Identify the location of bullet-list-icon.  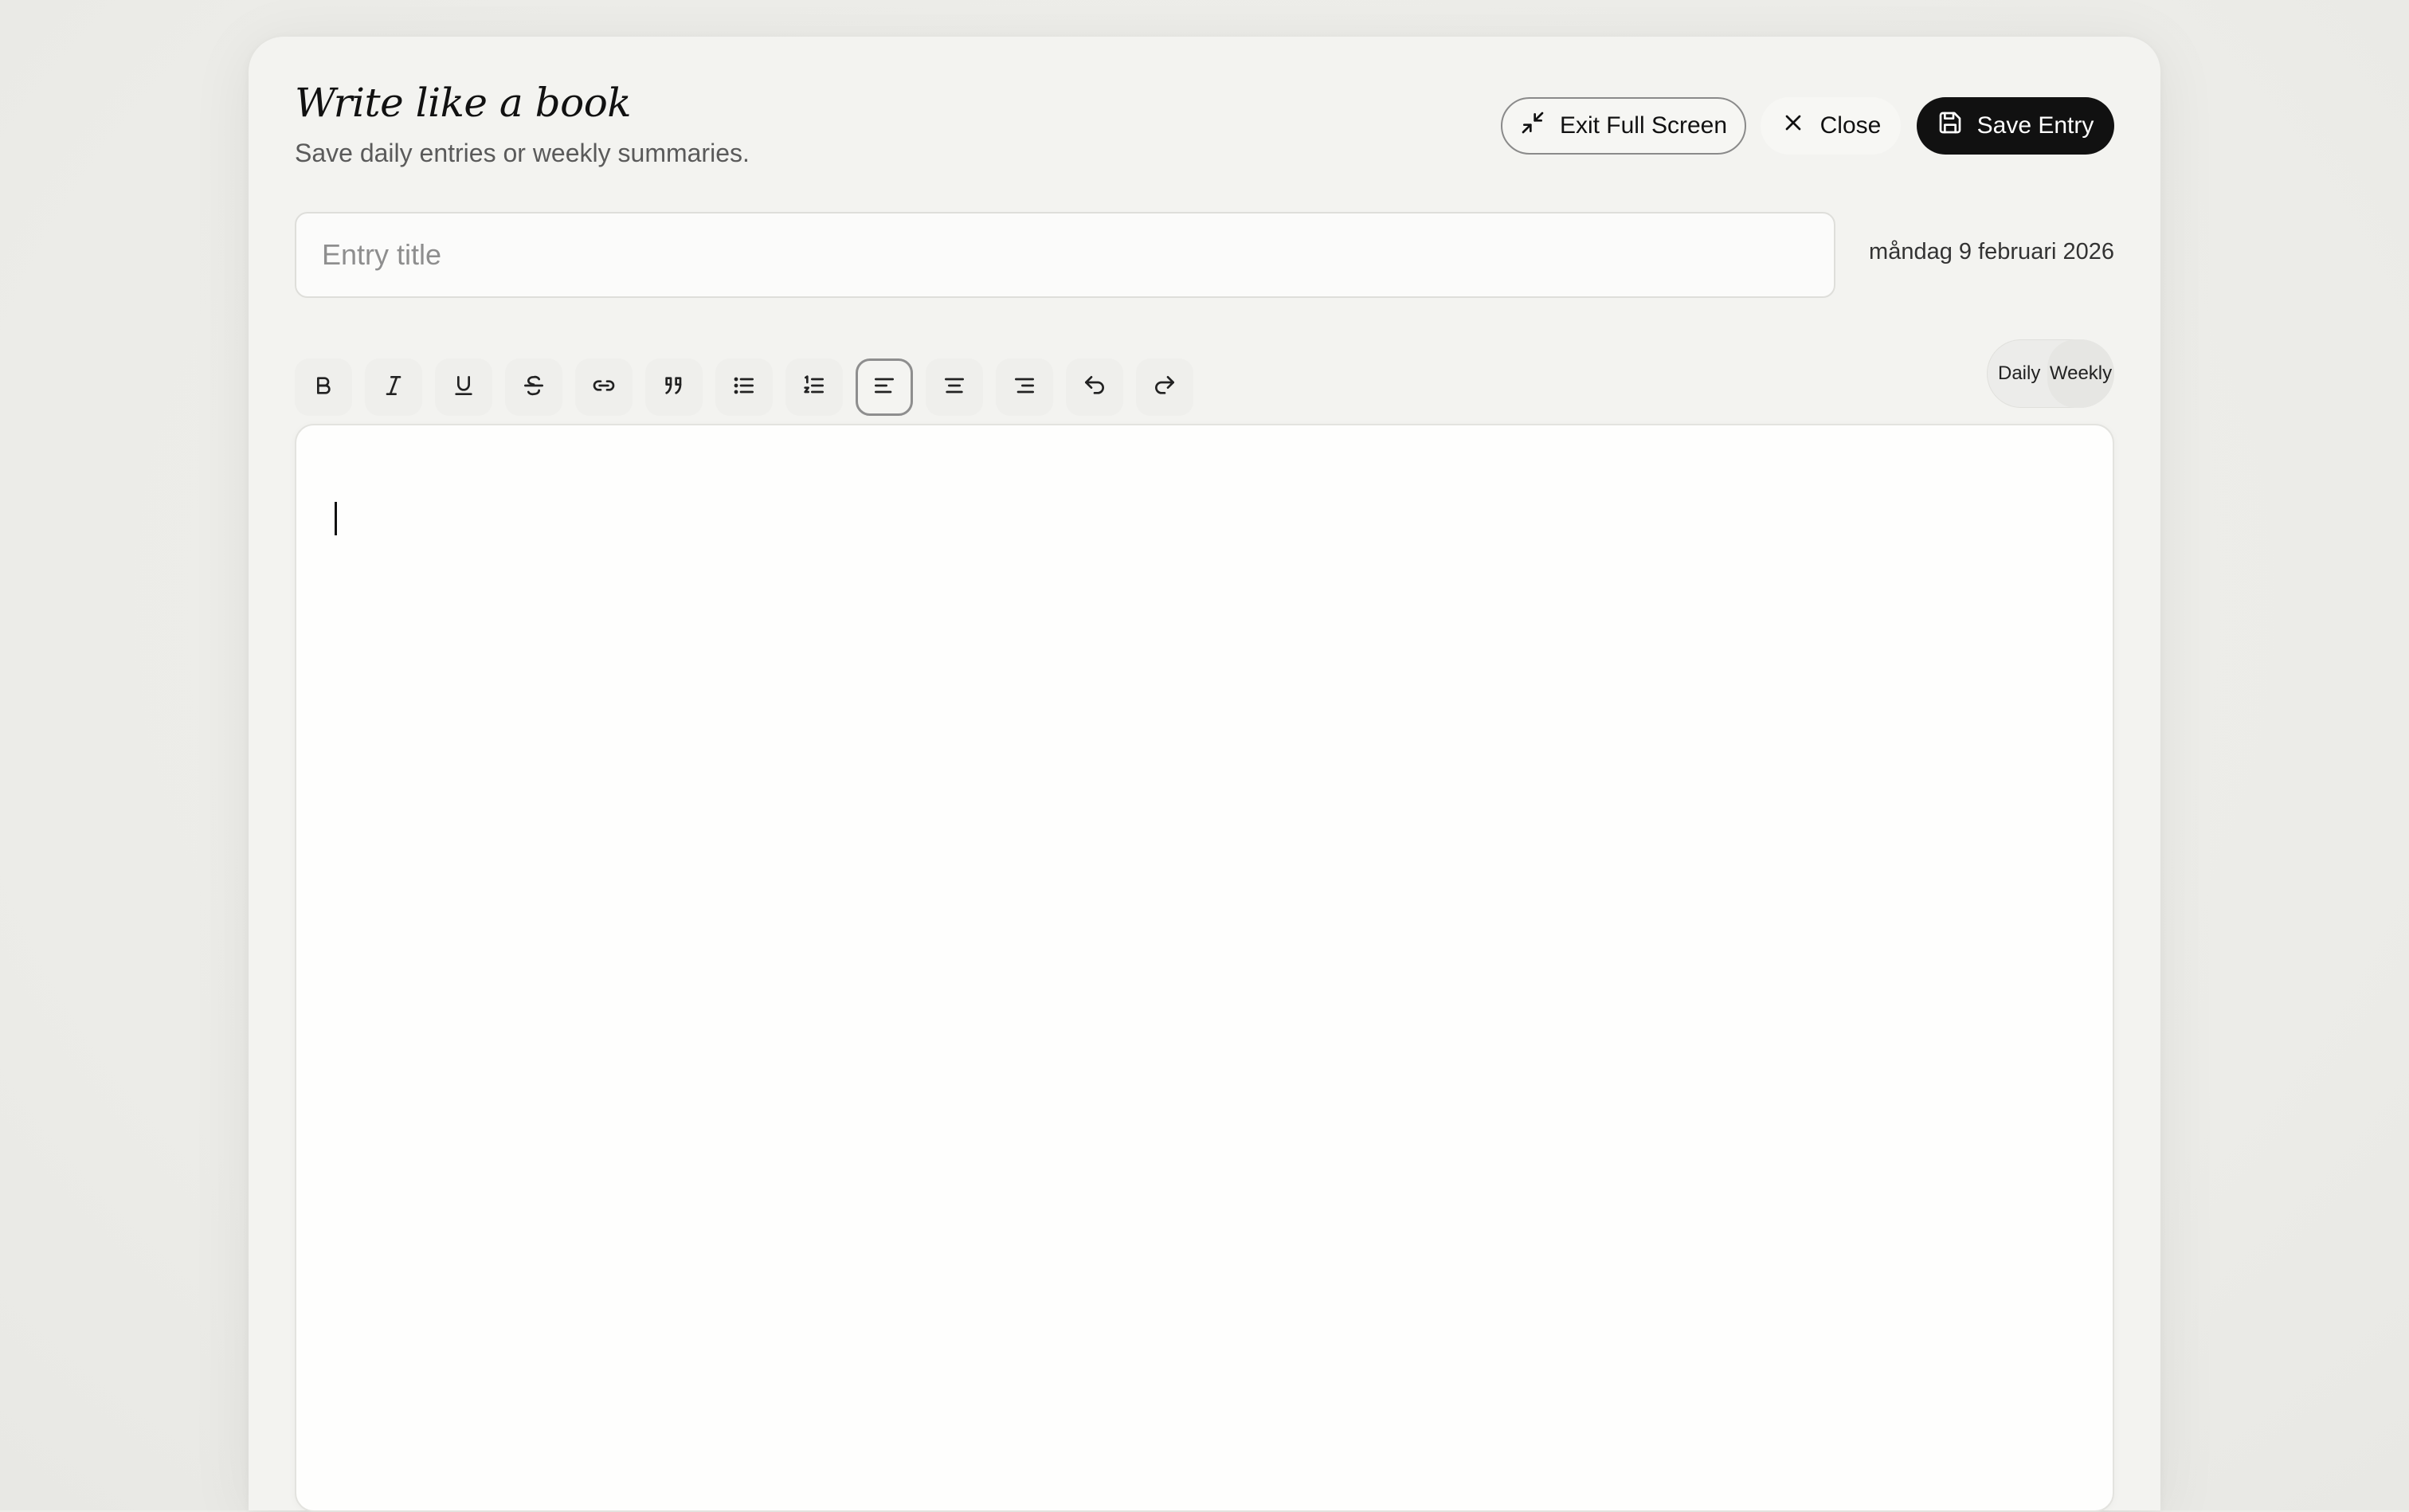
(744, 387).